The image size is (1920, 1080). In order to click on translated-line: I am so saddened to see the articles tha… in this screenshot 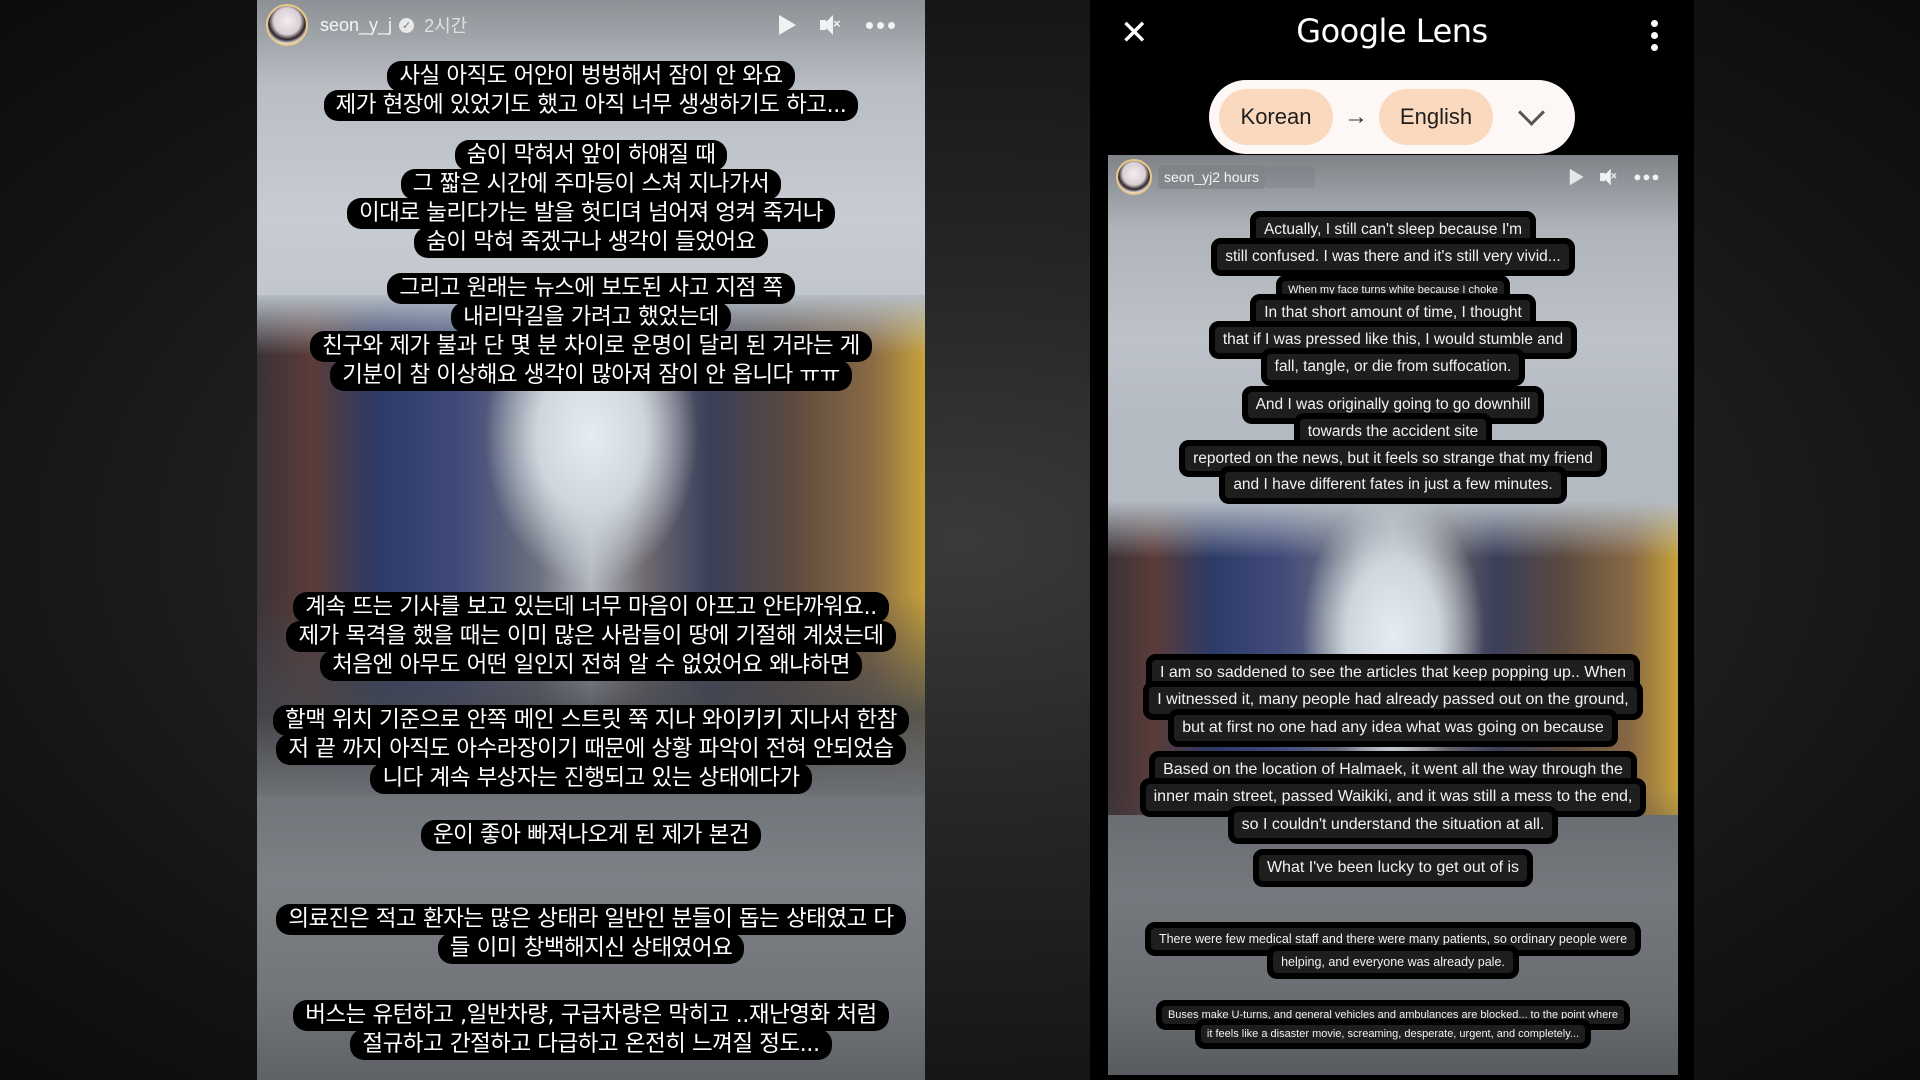, I will do `click(1393, 673)`.